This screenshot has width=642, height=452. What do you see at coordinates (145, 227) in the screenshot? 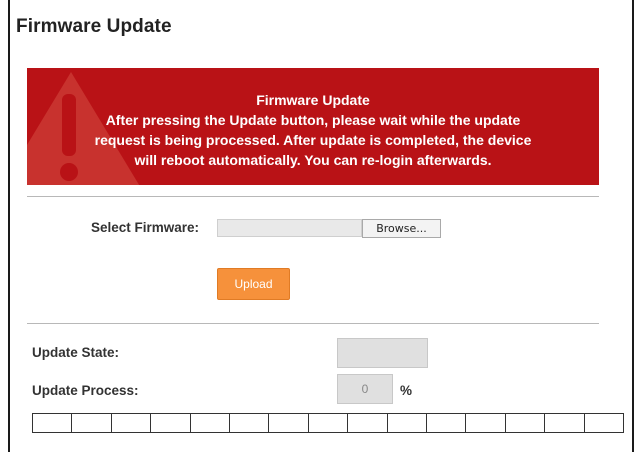
I see `select-firmware-label: Select Firmware:` at bounding box center [145, 227].